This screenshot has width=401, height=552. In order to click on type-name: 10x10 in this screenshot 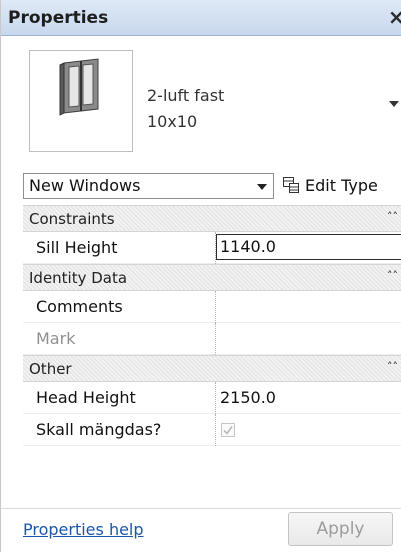, I will do `click(172, 121)`.